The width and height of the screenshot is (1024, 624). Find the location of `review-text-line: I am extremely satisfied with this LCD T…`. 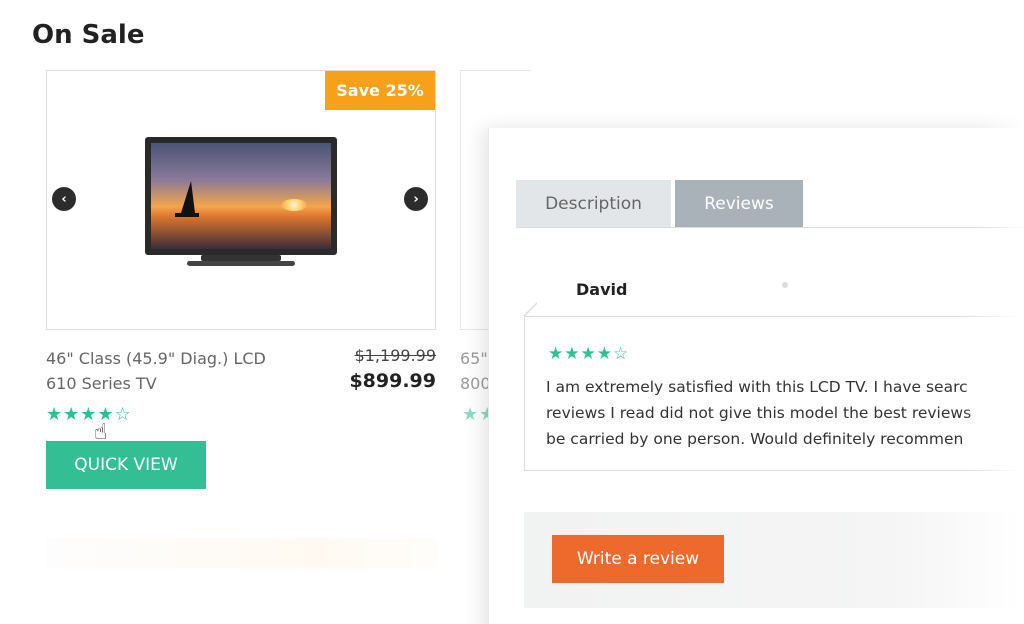

review-text-line: I am extremely satisfied with this LCD T… is located at coordinates (757, 387).